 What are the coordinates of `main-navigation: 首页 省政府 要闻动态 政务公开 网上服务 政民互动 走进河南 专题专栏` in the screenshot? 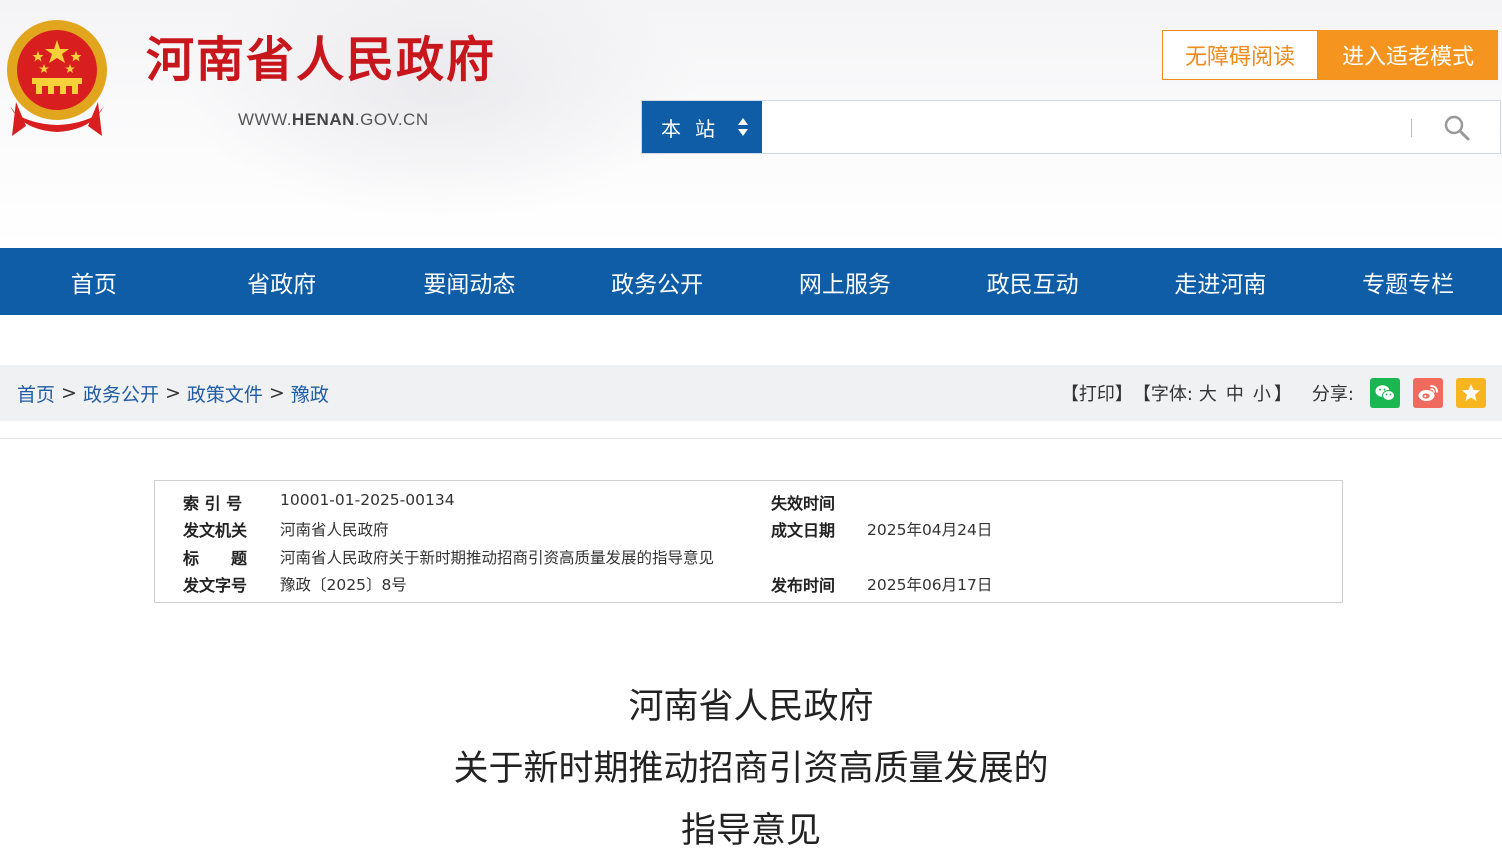 It's located at (751, 281).